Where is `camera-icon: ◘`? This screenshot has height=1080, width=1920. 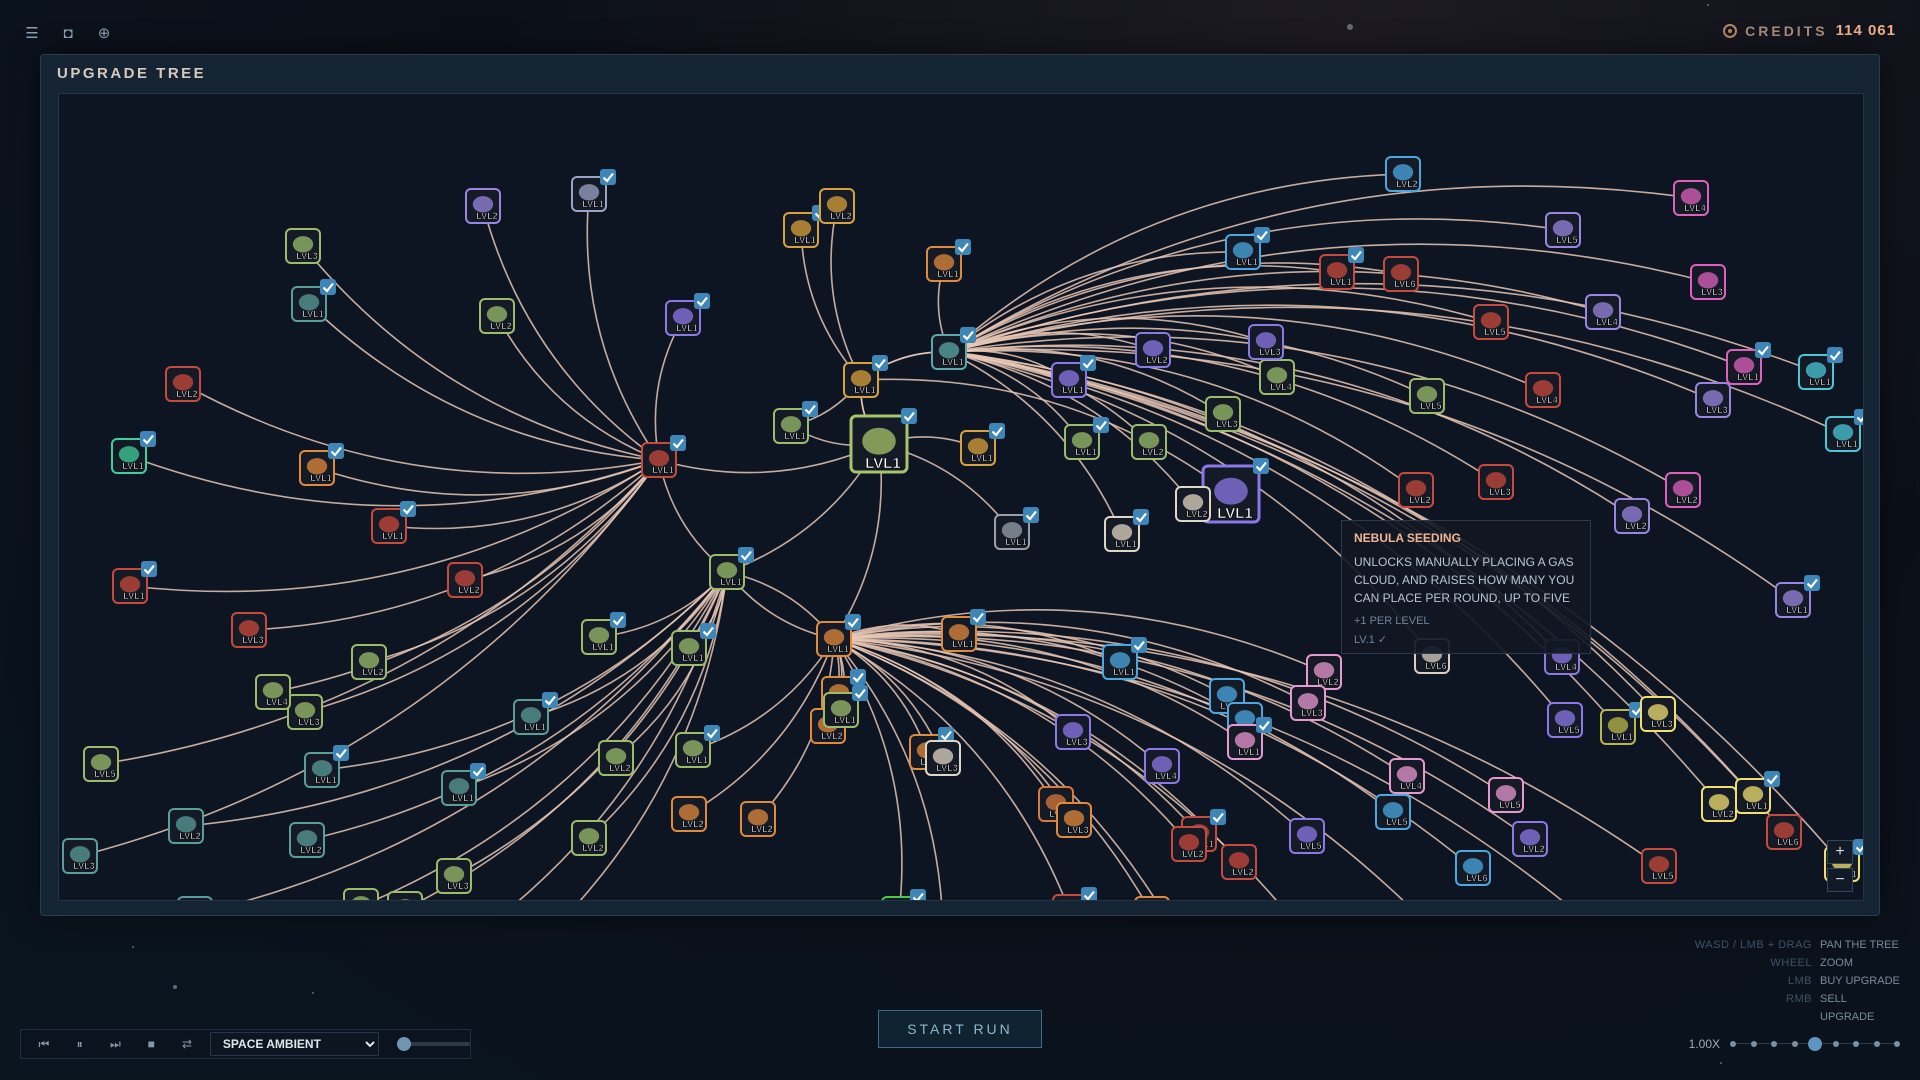 camera-icon: ◘ is located at coordinates (68, 34).